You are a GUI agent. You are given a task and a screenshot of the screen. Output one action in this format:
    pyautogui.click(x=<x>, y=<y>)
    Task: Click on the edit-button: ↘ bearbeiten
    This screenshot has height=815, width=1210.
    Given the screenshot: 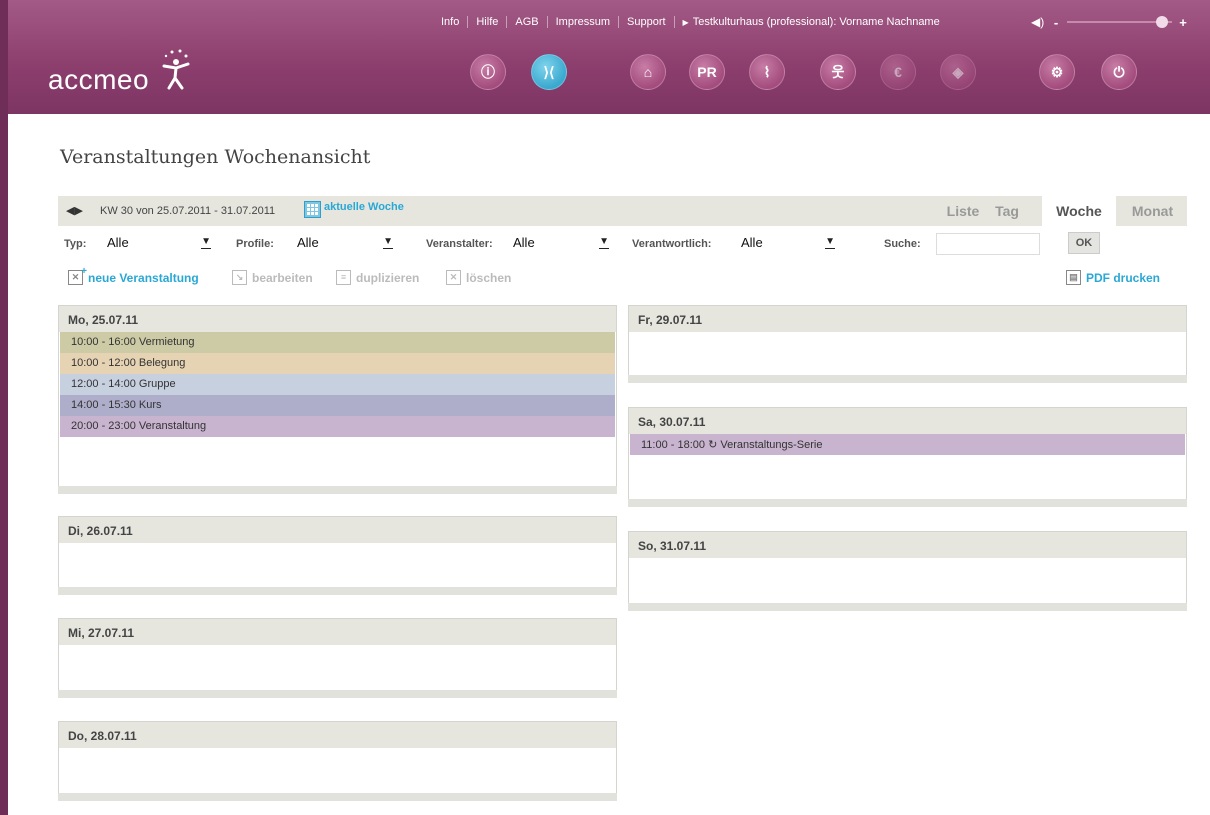 What is the action you would take?
    pyautogui.click(x=272, y=277)
    